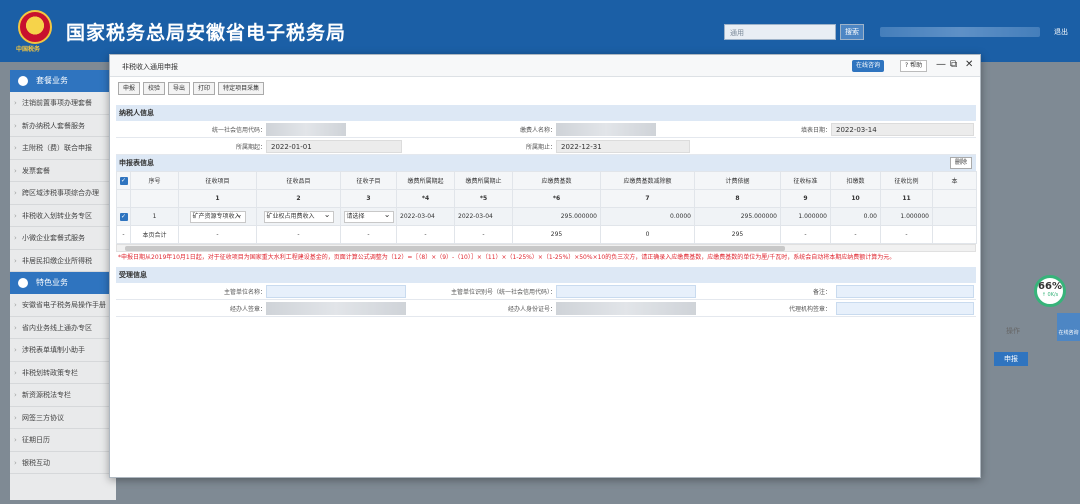  Describe the element at coordinates (868, 66) in the screenshot. I see `online-consult-button: 在线咨询` at that location.